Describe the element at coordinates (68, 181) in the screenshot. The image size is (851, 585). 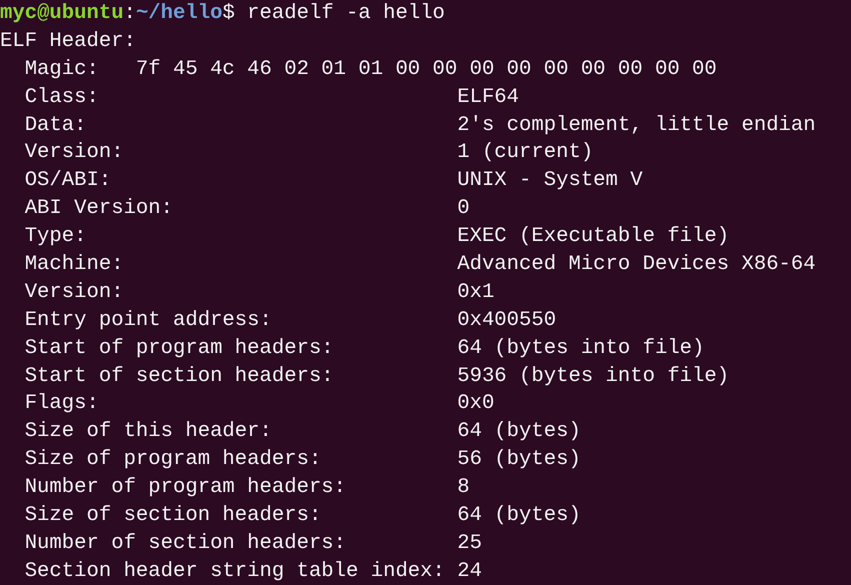
I see `field-label: OS/ABI:` at that location.